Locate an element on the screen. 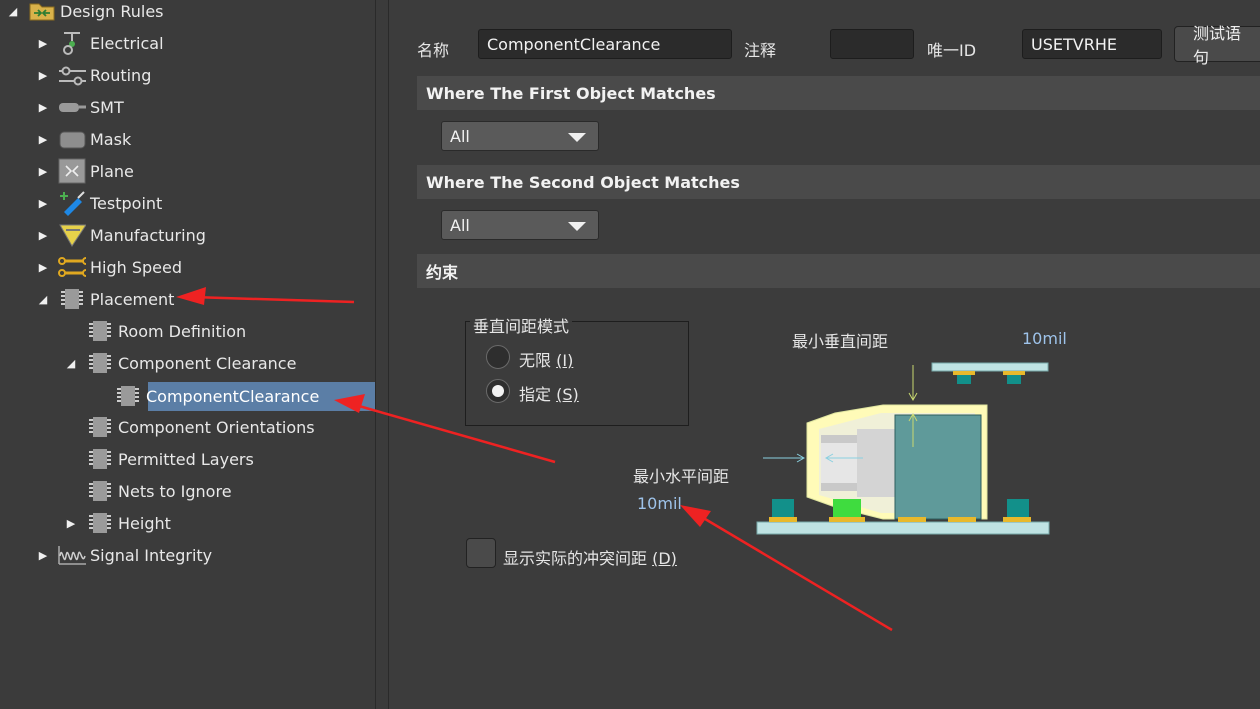 The width and height of the screenshot is (1260, 709). min-horizontal-value: 10mil is located at coordinates (659, 503).